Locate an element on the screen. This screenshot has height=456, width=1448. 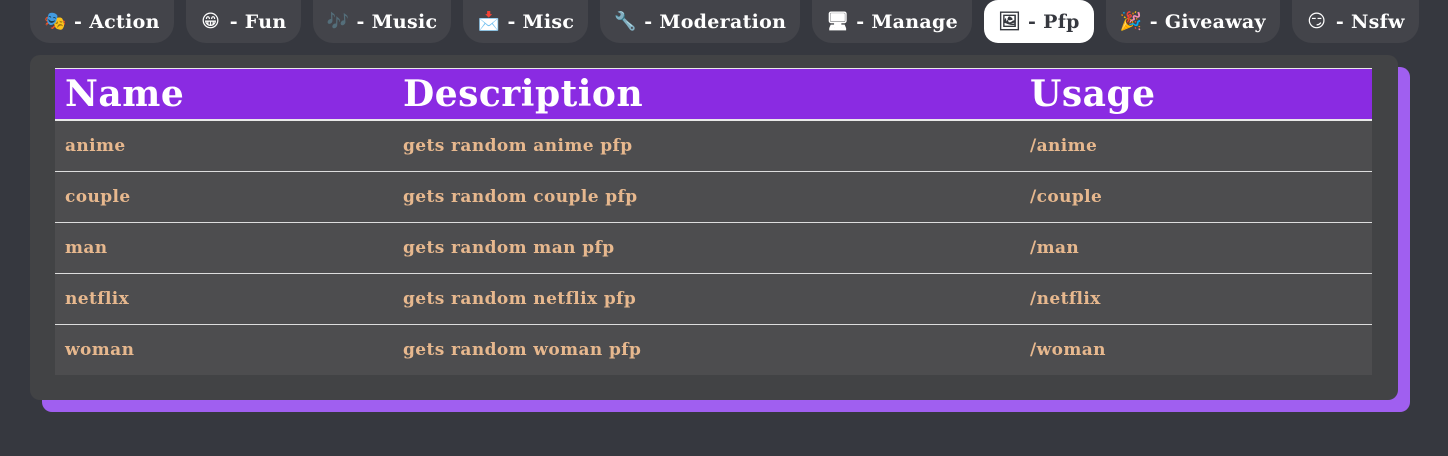
framed-picture-icon: 🖼 is located at coordinates (1010, 21).